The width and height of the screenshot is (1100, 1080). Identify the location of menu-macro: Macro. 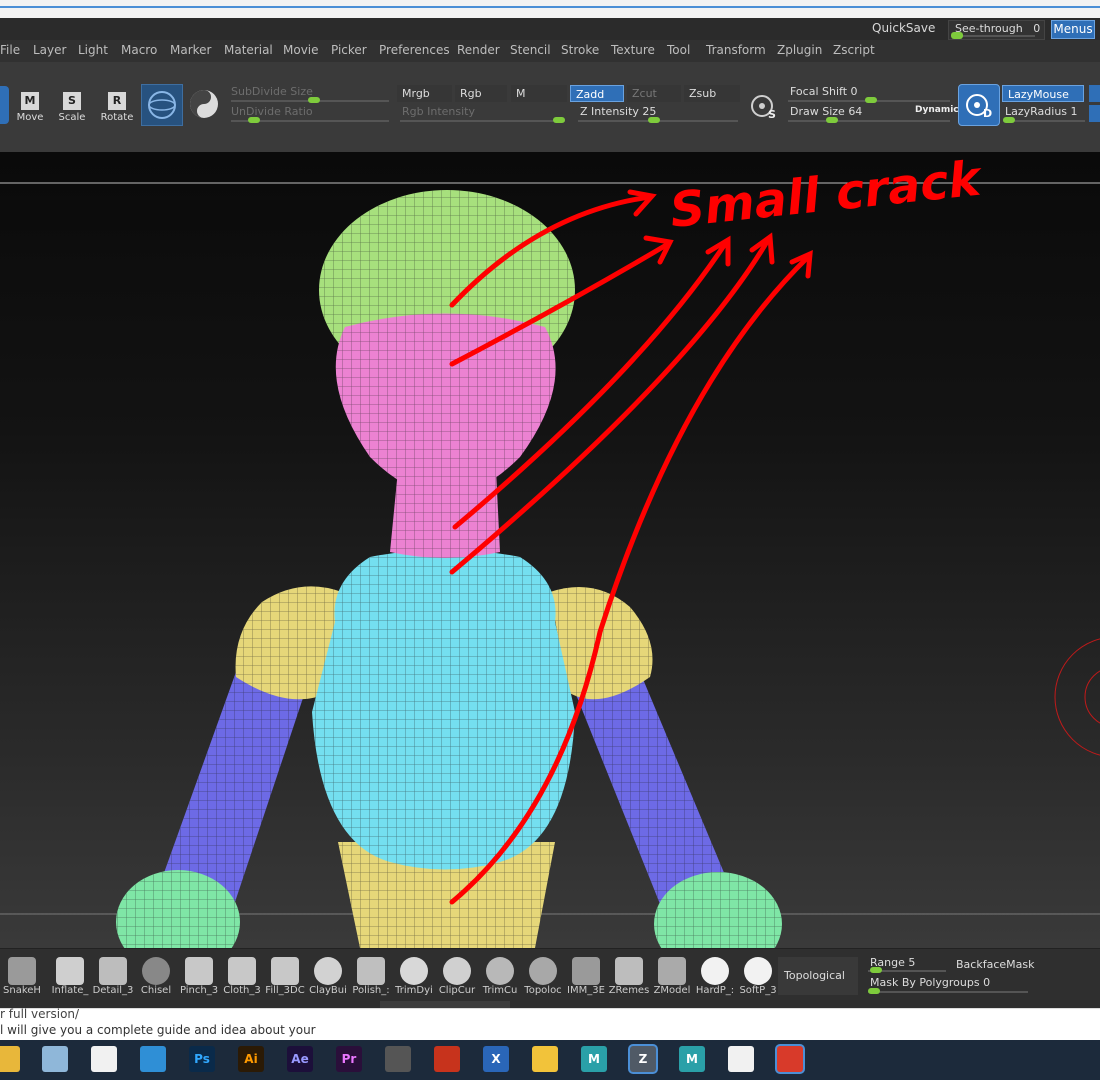
(139, 50).